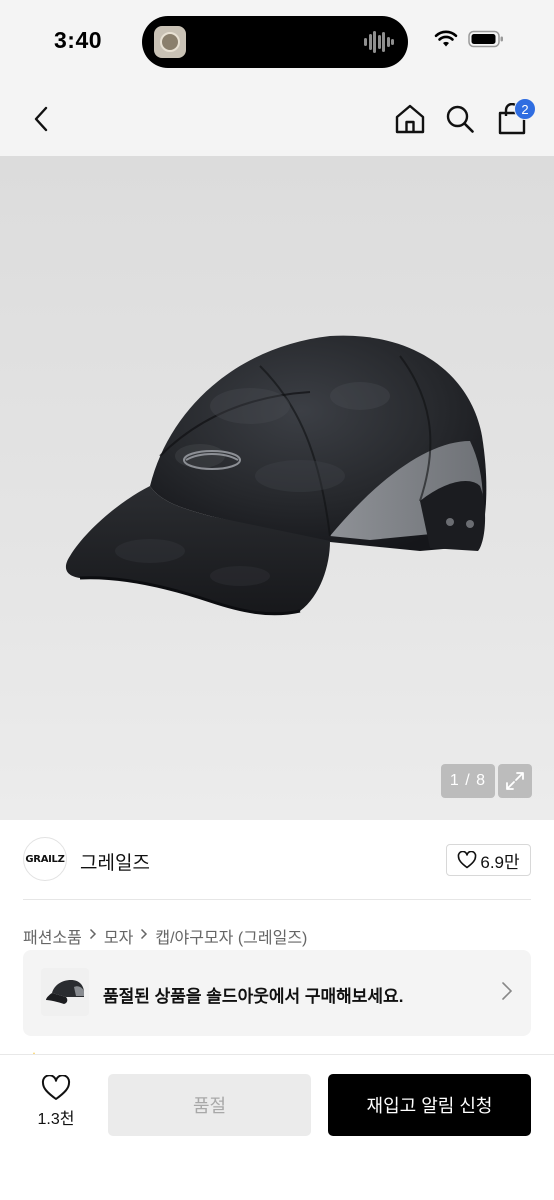 This screenshot has height=1200, width=554. Describe the element at coordinates (65, 992) in the screenshot. I see `banner-product-thumbnail` at that location.